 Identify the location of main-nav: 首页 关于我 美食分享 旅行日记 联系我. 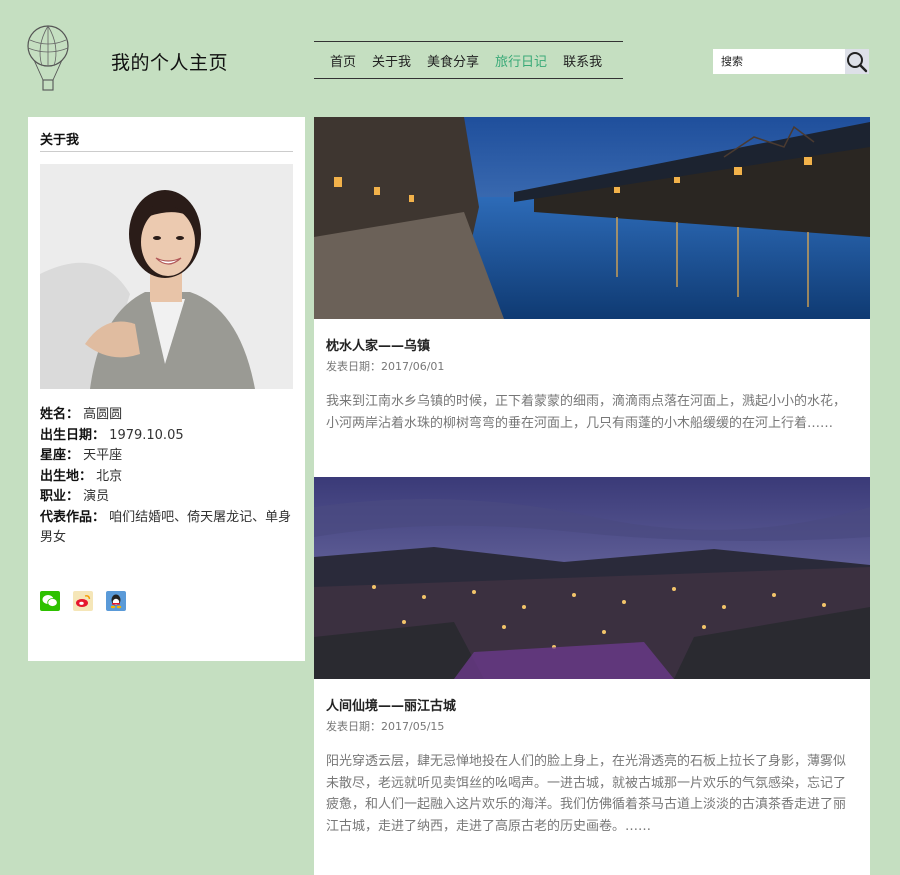
(468, 60).